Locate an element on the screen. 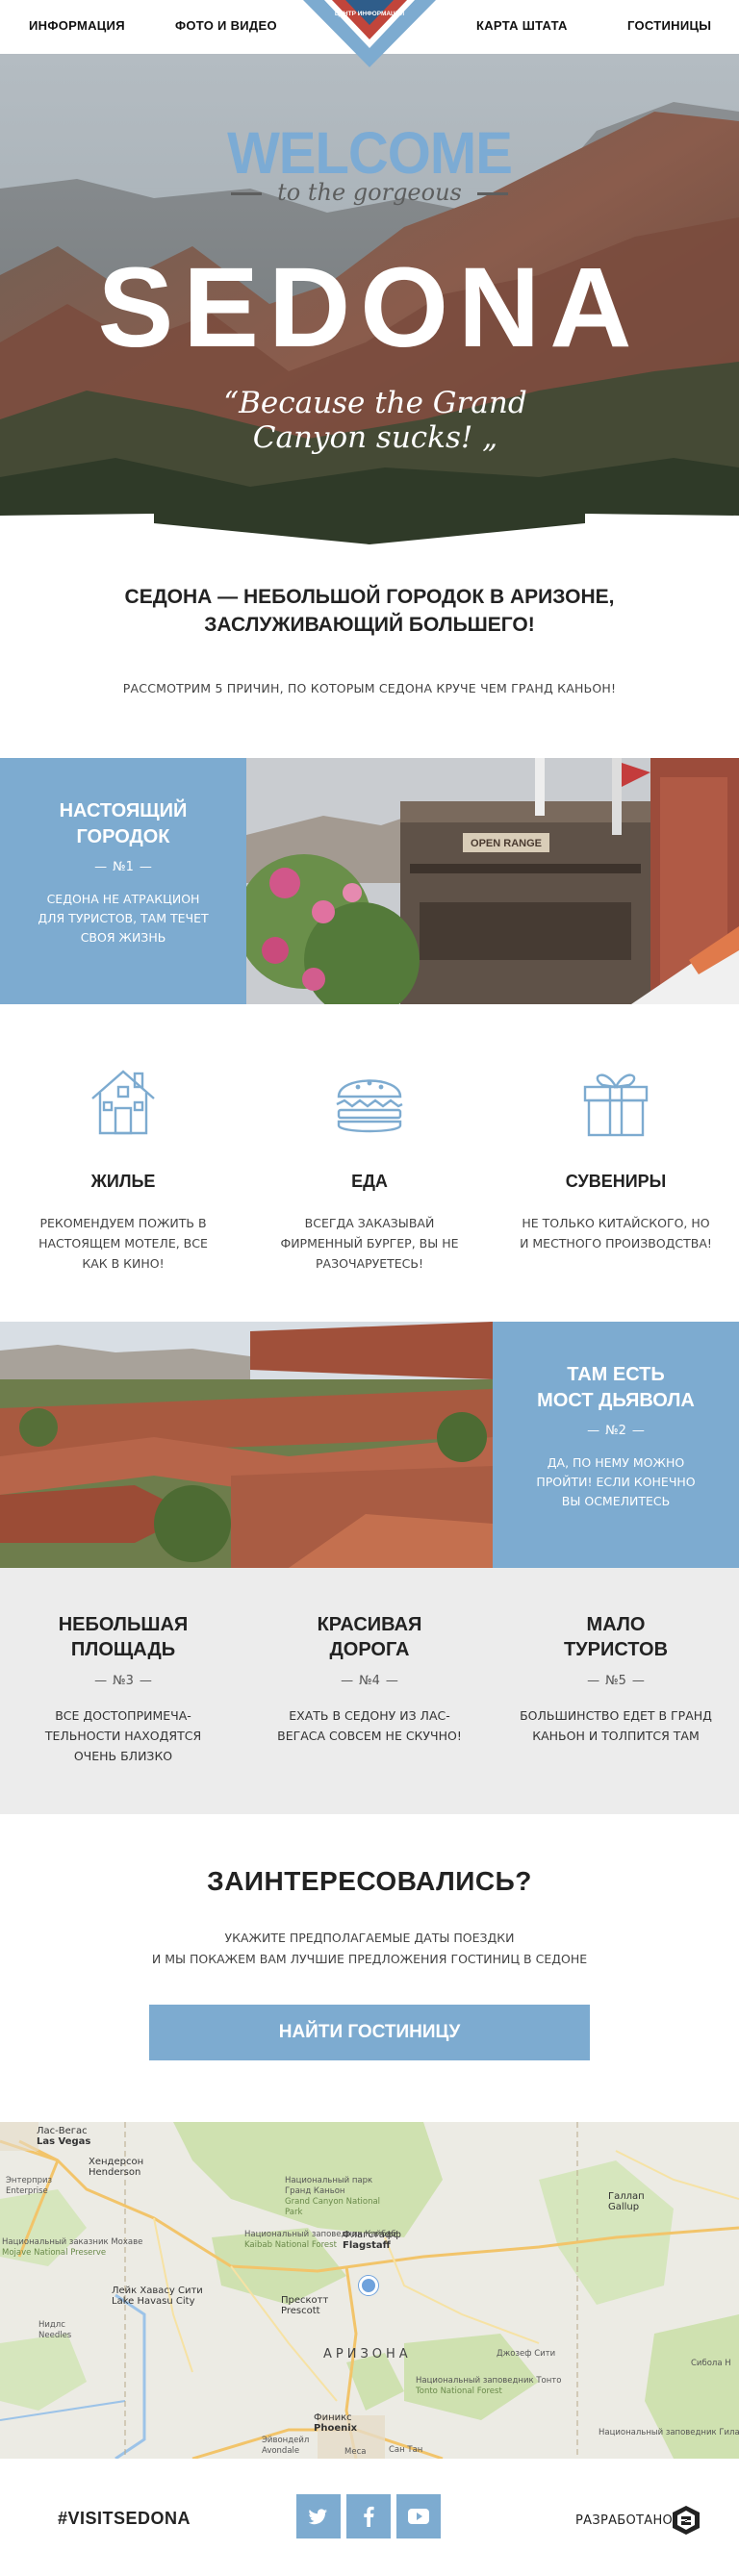  map-label: Сибола Н is located at coordinates (711, 2363).